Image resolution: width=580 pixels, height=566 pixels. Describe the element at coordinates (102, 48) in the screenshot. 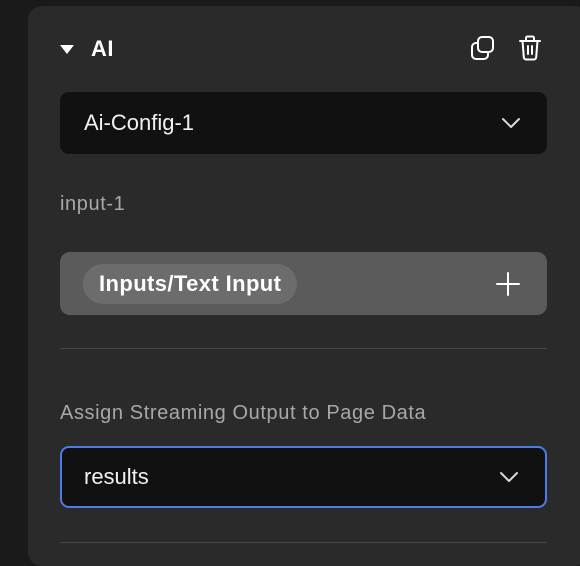

I see `section-title: AI` at that location.